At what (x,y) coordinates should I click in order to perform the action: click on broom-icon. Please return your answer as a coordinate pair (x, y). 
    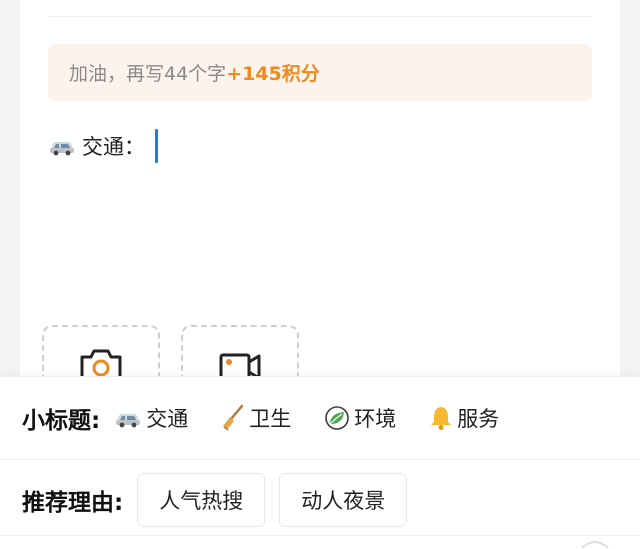
    Looking at the image, I should click on (233, 417).